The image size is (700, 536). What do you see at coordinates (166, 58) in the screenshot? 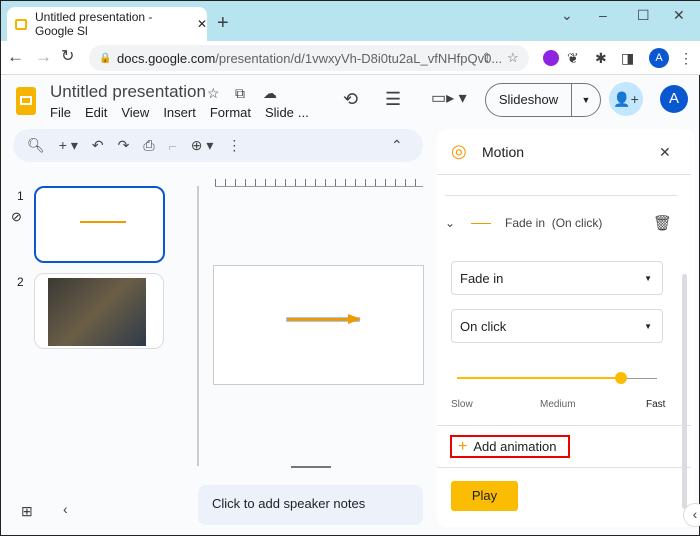
I see `url-host: docs.google.com` at bounding box center [166, 58].